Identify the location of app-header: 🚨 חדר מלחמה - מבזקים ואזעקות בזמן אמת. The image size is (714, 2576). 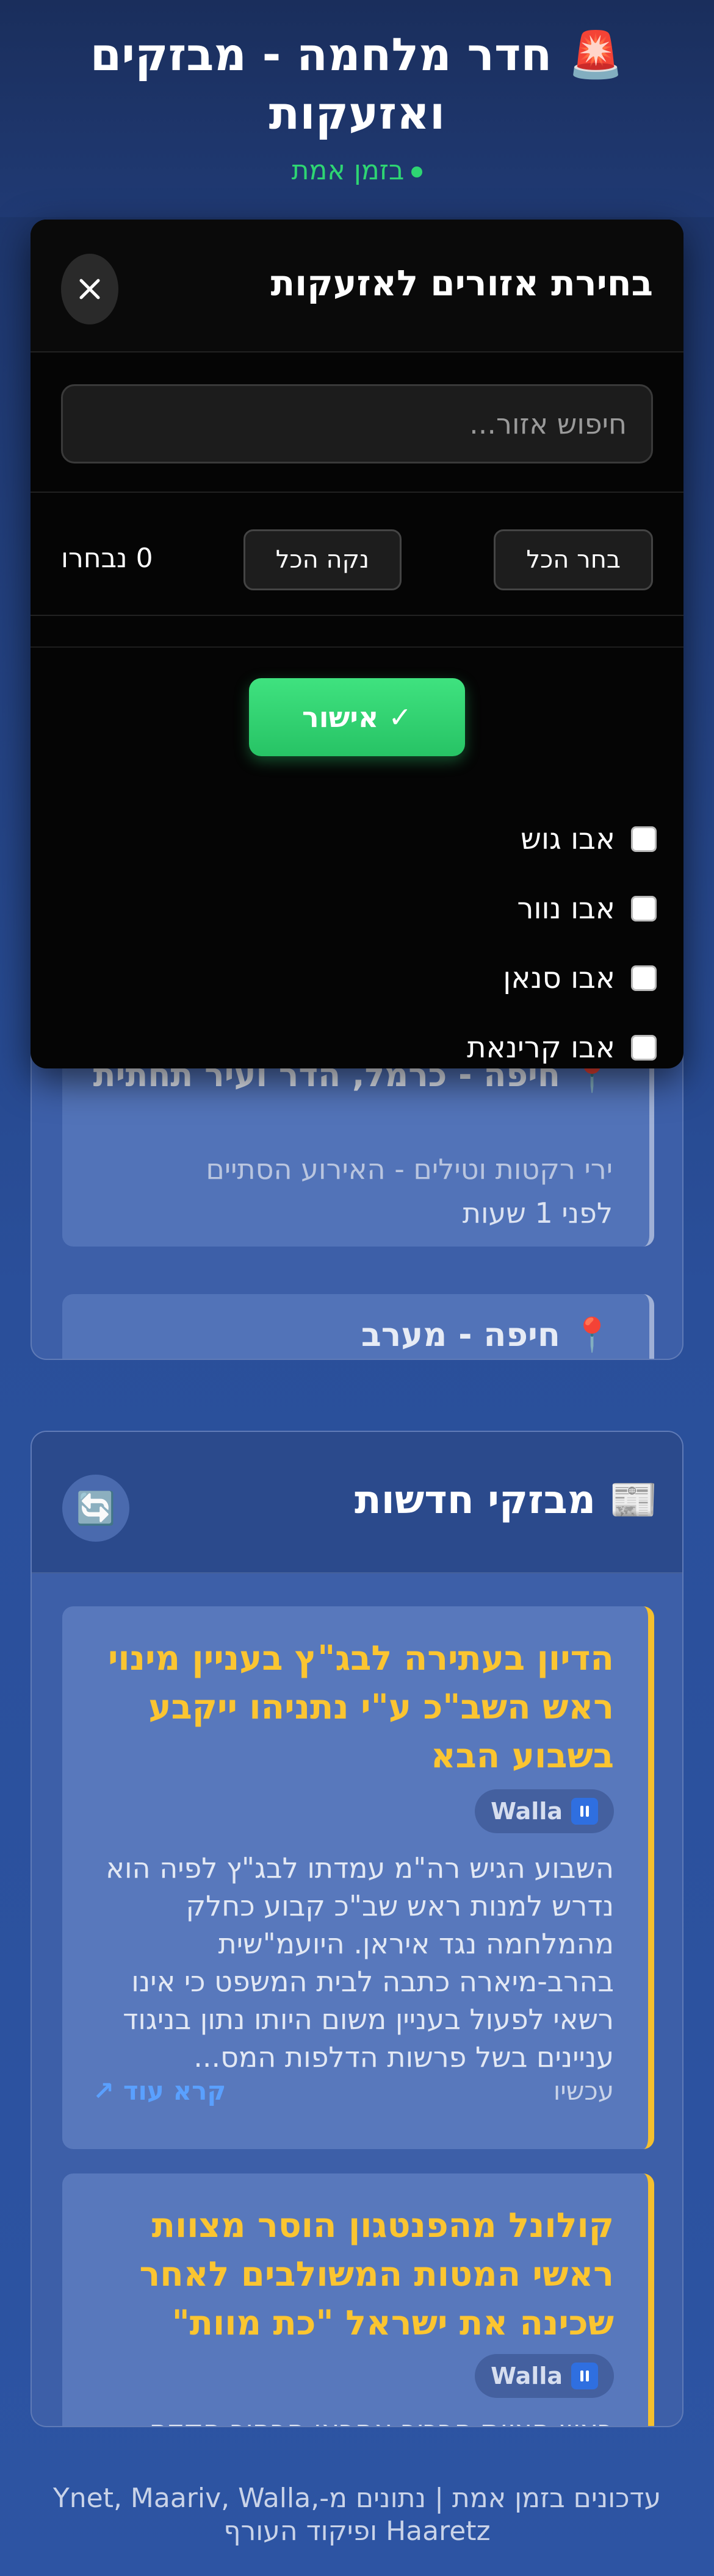
(357, 108).